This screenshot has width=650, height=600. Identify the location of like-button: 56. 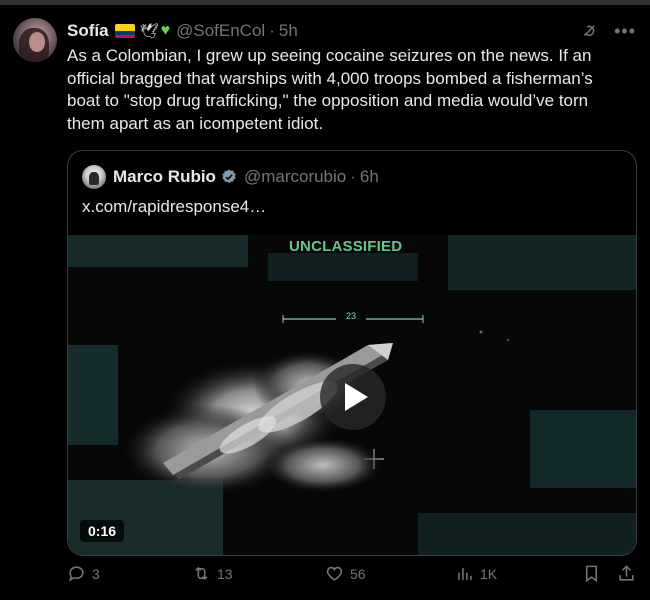
(345, 573).